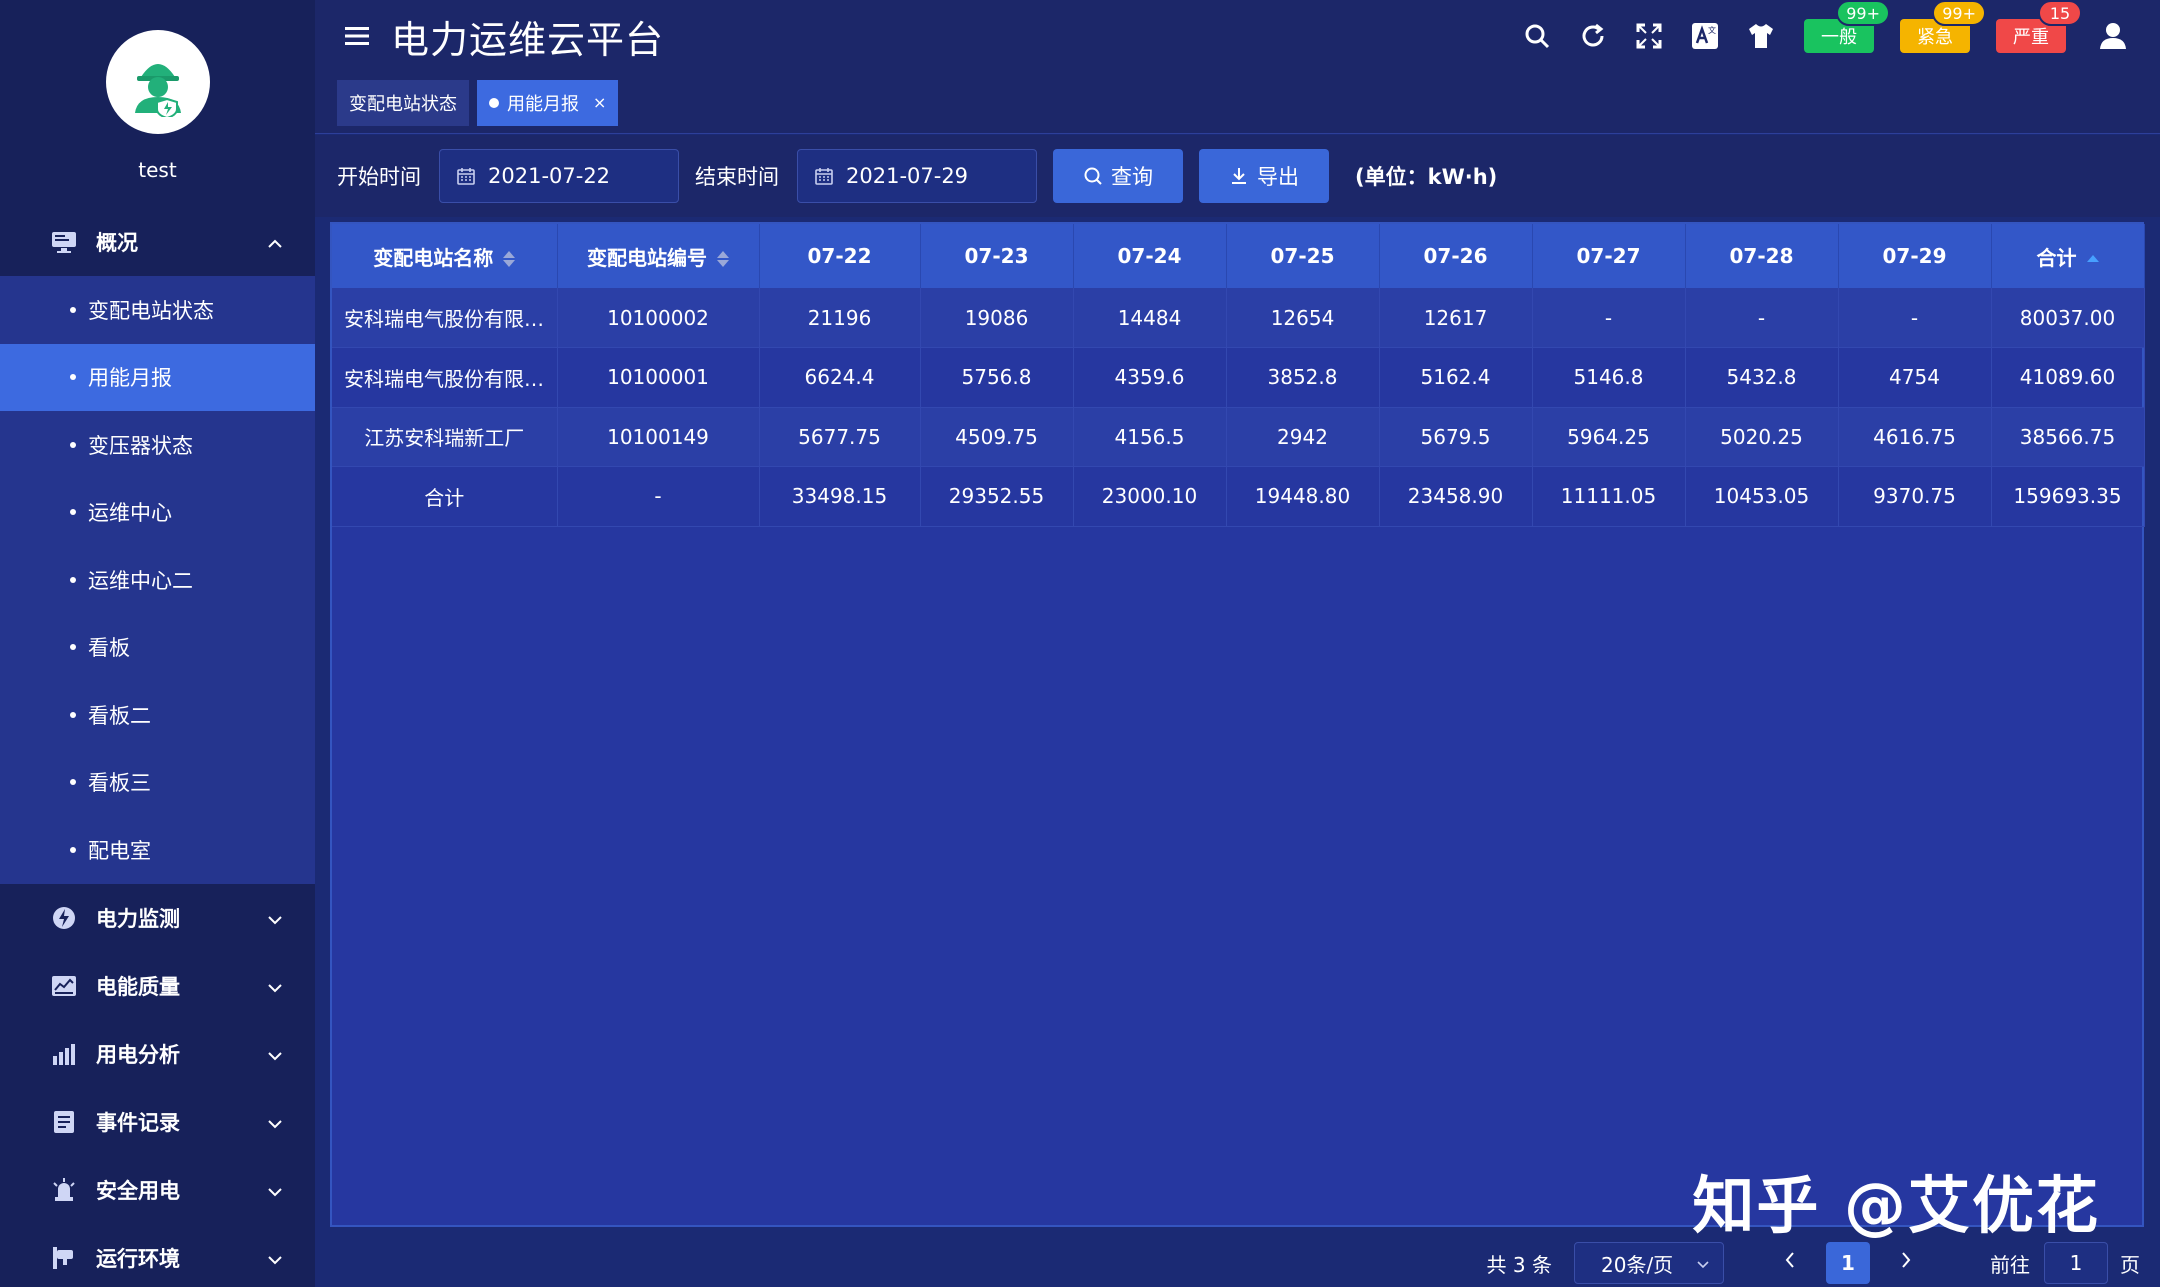 Image resolution: width=2160 pixels, height=1287 pixels. Describe the element at coordinates (157, 580) in the screenshot. I see `sidebar-item-om-center-2: 运维中心二` at that location.